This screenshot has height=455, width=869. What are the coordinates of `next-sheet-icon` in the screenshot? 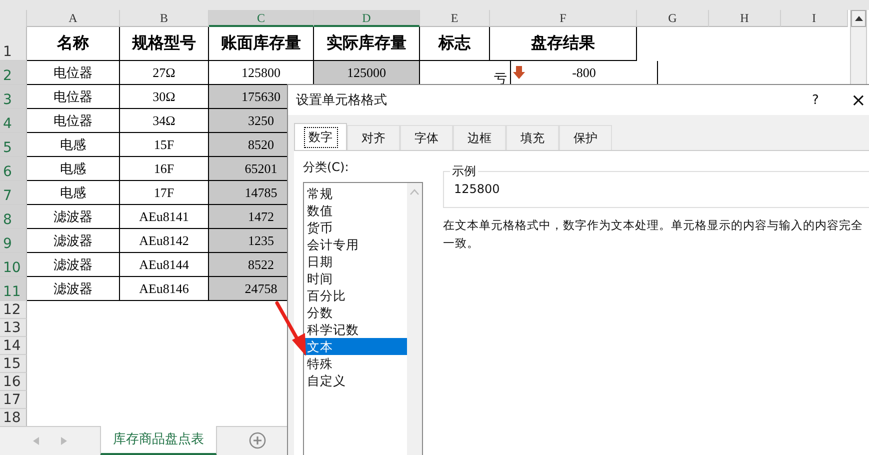 It's located at (64, 441).